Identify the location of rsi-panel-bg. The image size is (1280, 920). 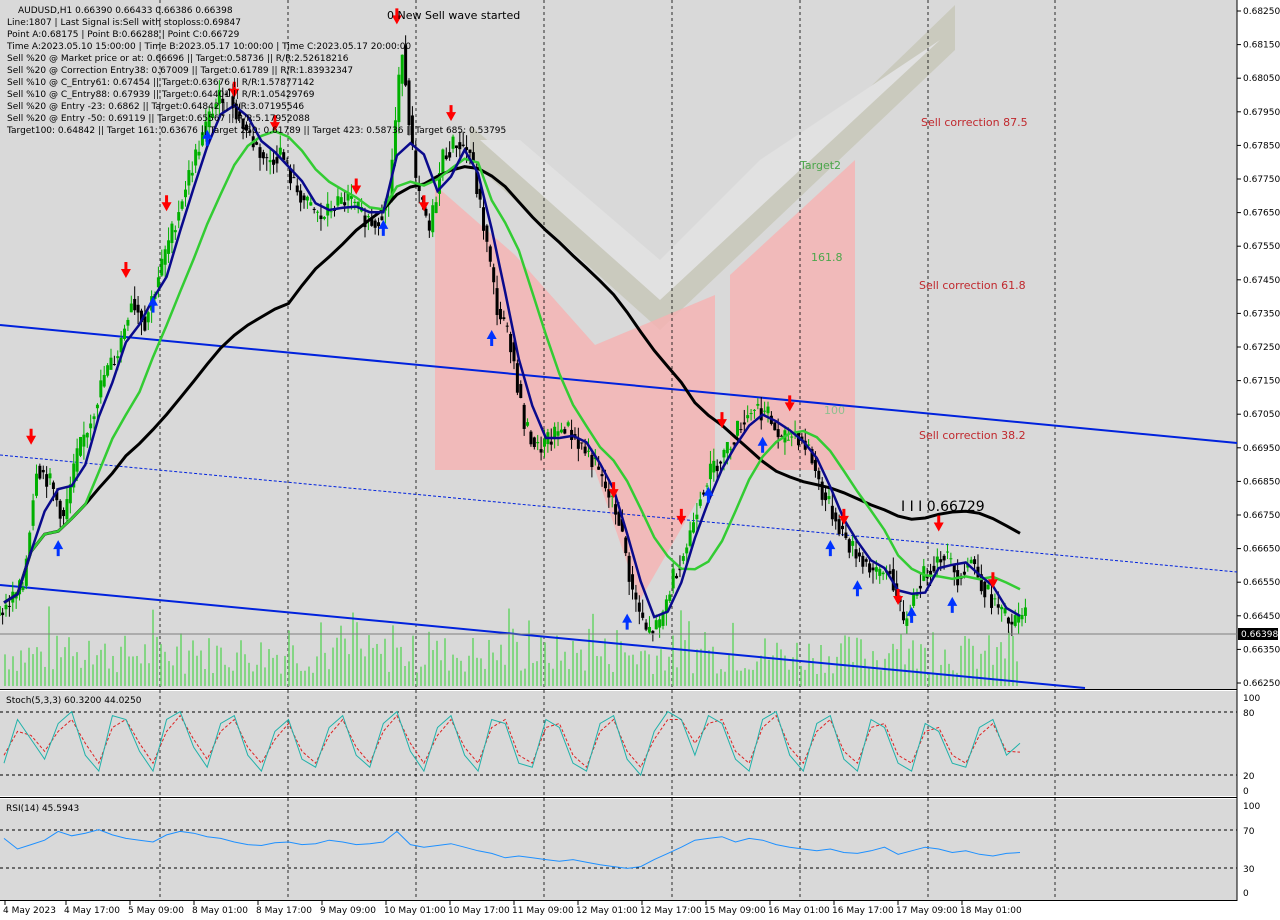
(618, 850).